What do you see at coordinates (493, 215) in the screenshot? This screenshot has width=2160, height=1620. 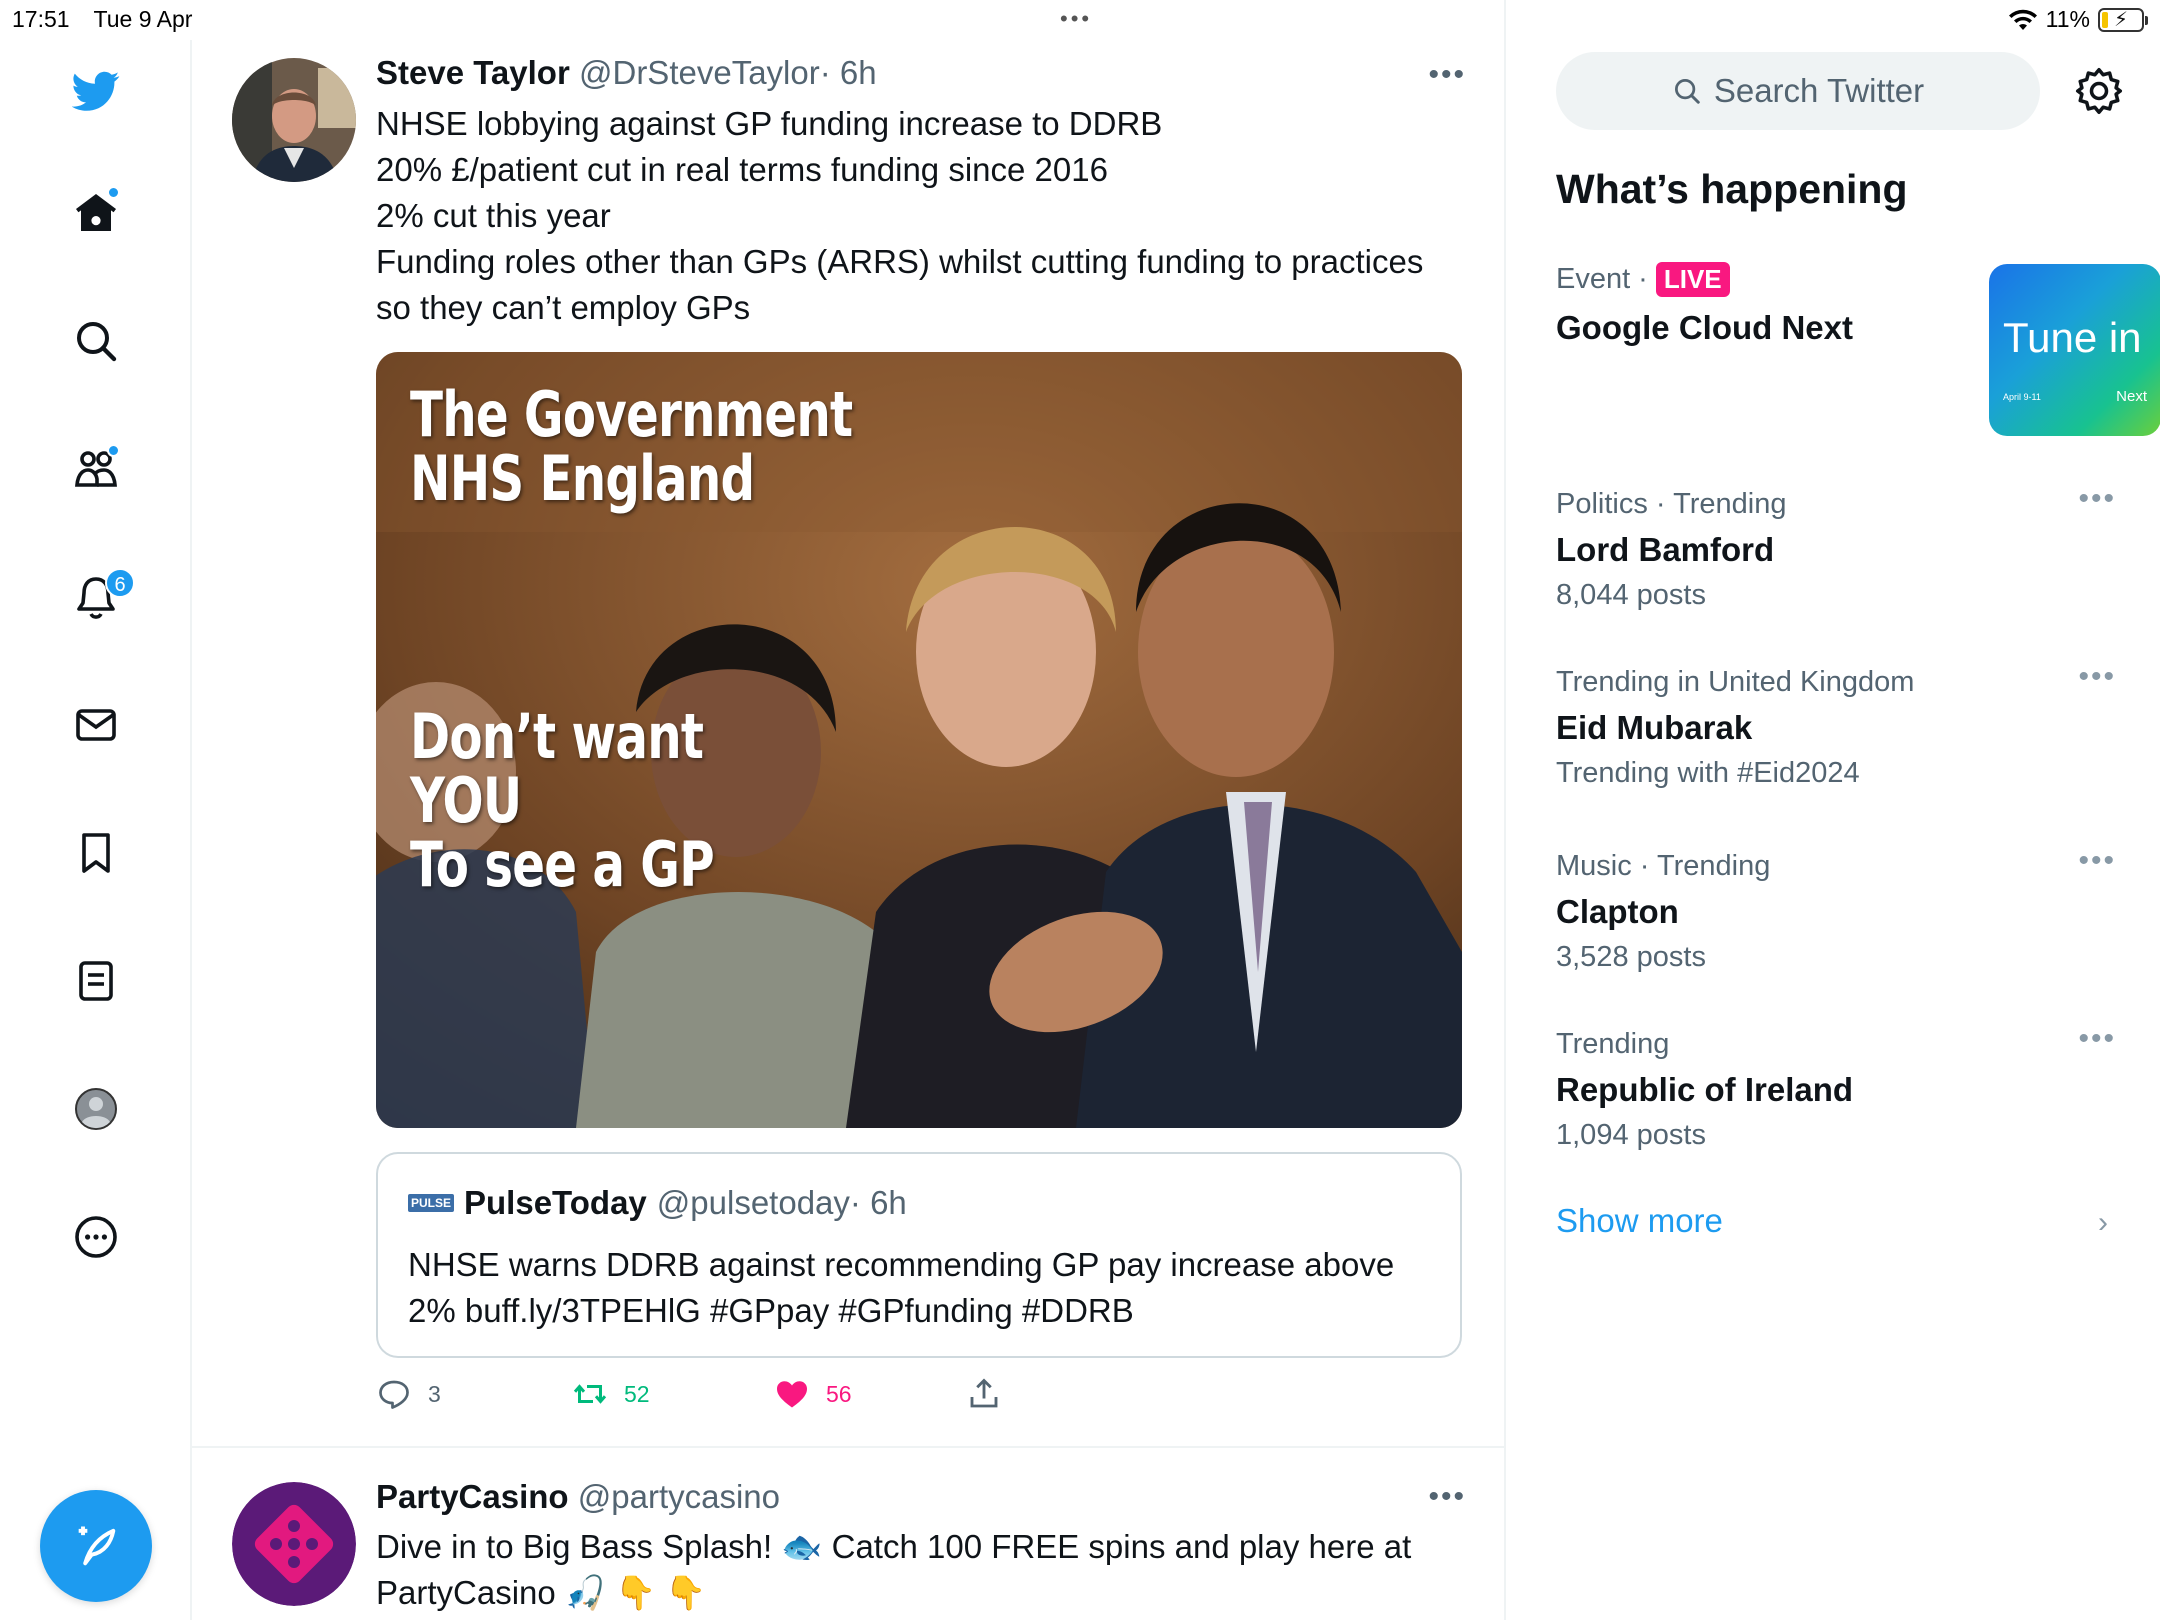 I see `tweet-text-line: 2% cut this year` at bounding box center [493, 215].